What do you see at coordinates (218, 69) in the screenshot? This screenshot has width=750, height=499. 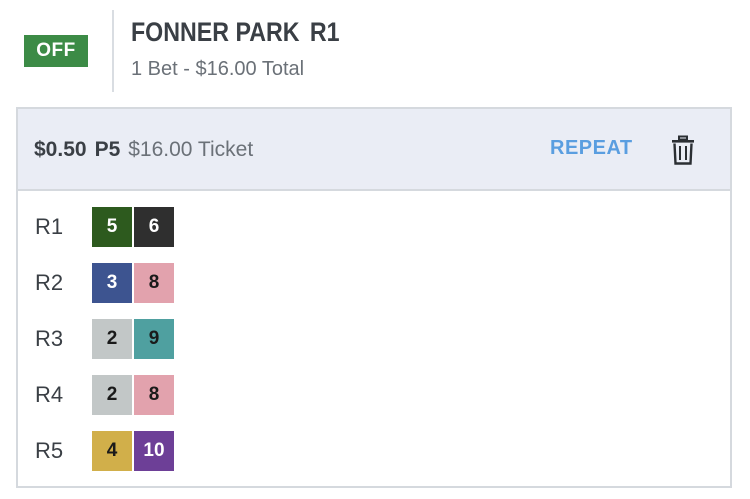 I see `bet-summary: 1 Bet - $16.00 Total` at bounding box center [218, 69].